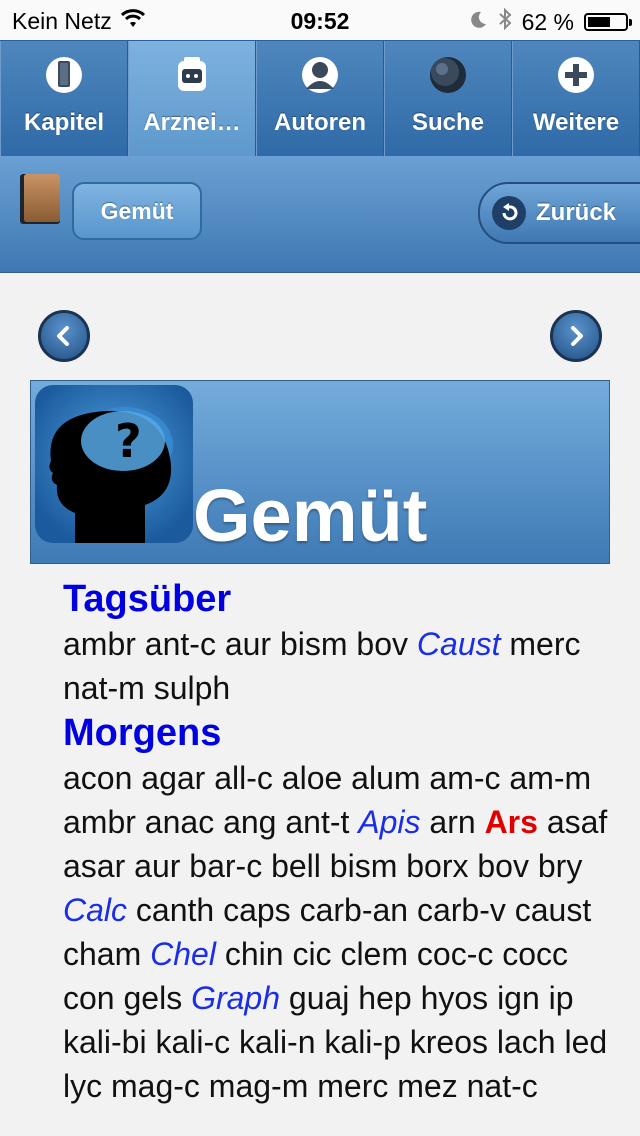 Image resolution: width=640 pixels, height=1136 pixels. Describe the element at coordinates (465, 778) in the screenshot. I see `remedy-item: am-c` at that location.